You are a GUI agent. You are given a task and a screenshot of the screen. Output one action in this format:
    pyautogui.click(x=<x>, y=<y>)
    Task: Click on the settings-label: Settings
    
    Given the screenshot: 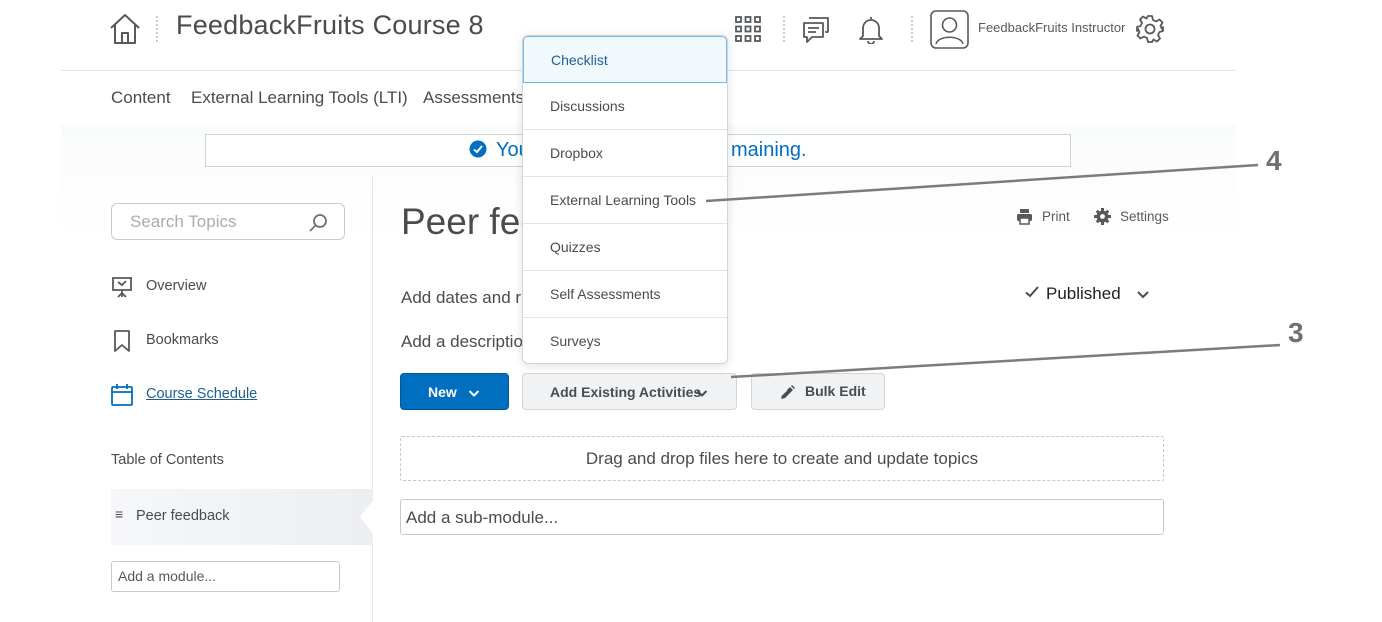 What is the action you would take?
    pyautogui.click(x=1144, y=216)
    